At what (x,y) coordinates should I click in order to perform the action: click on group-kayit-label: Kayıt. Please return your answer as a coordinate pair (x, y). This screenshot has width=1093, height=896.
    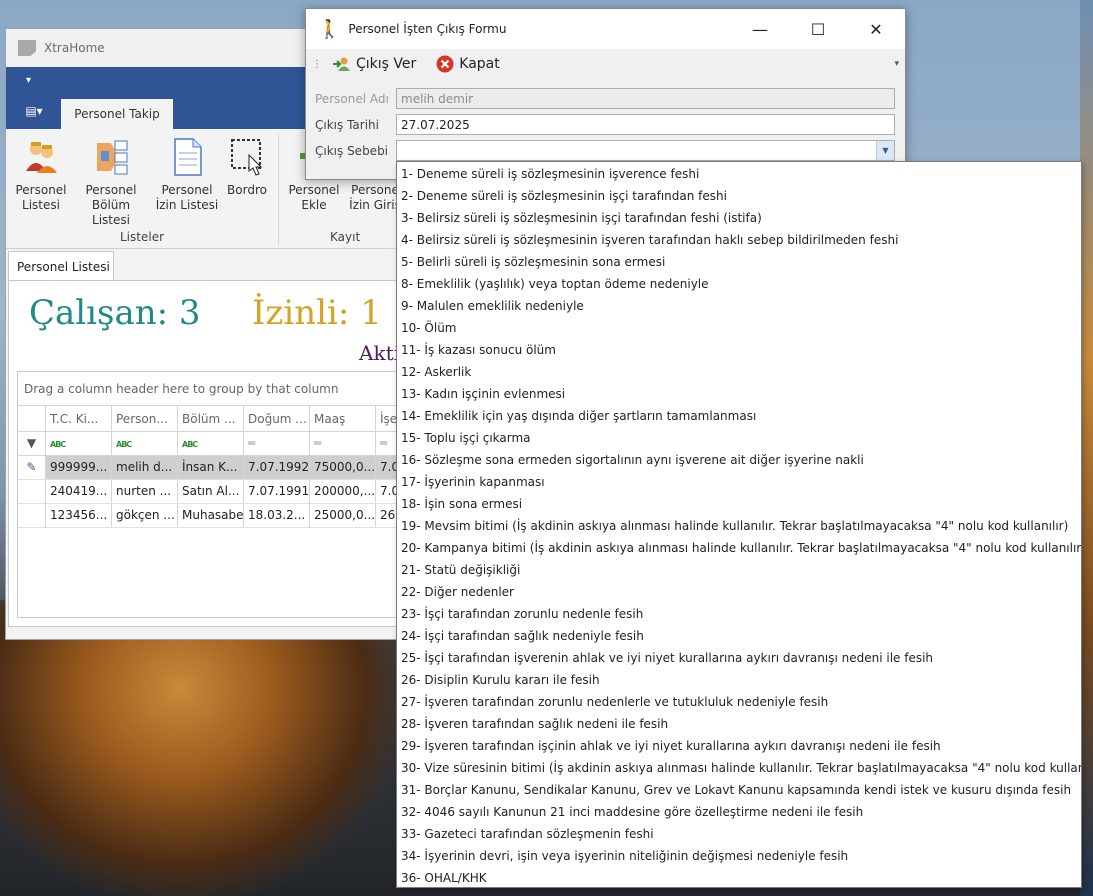
    Looking at the image, I should click on (345, 237).